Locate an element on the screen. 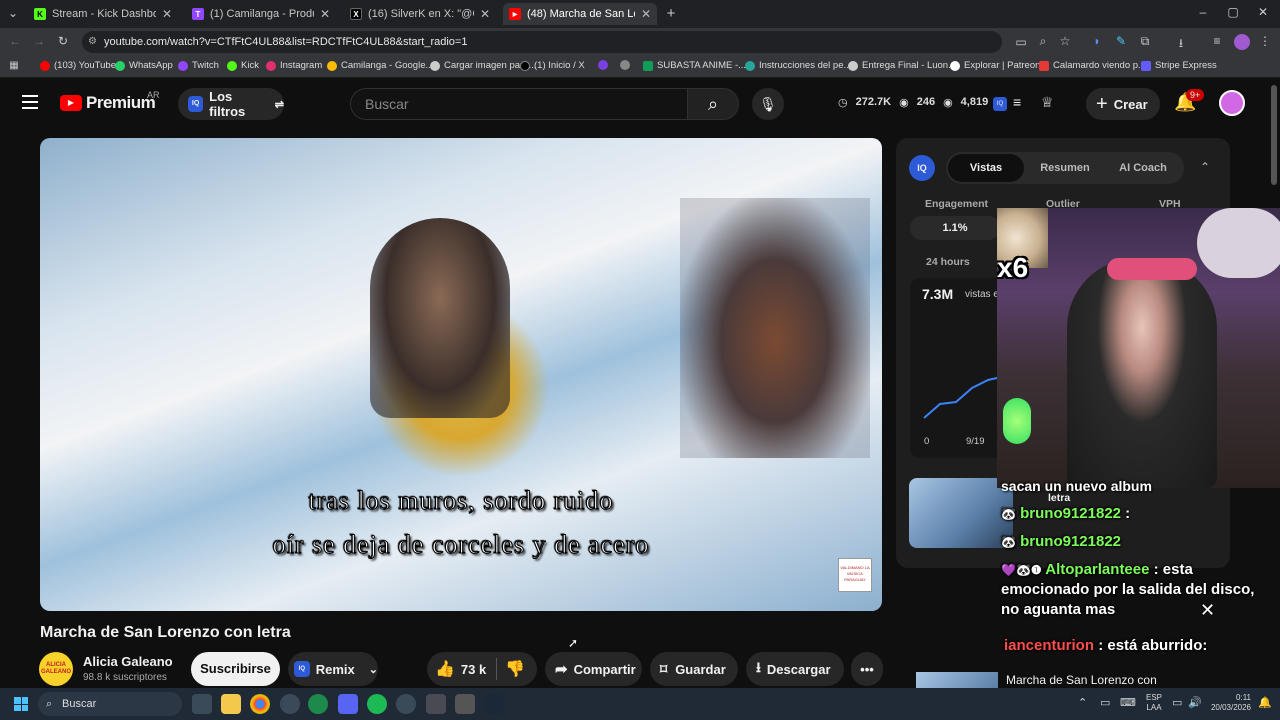 Image resolution: width=1280 pixels, height=720 pixels. related-video-thumbnail is located at coordinates (961, 513).